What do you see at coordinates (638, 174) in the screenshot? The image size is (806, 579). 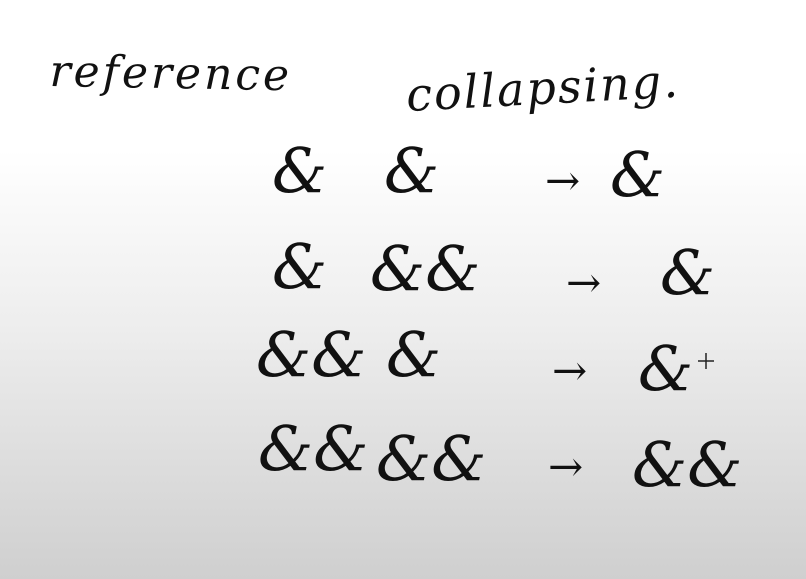 I see `row1-result: &` at bounding box center [638, 174].